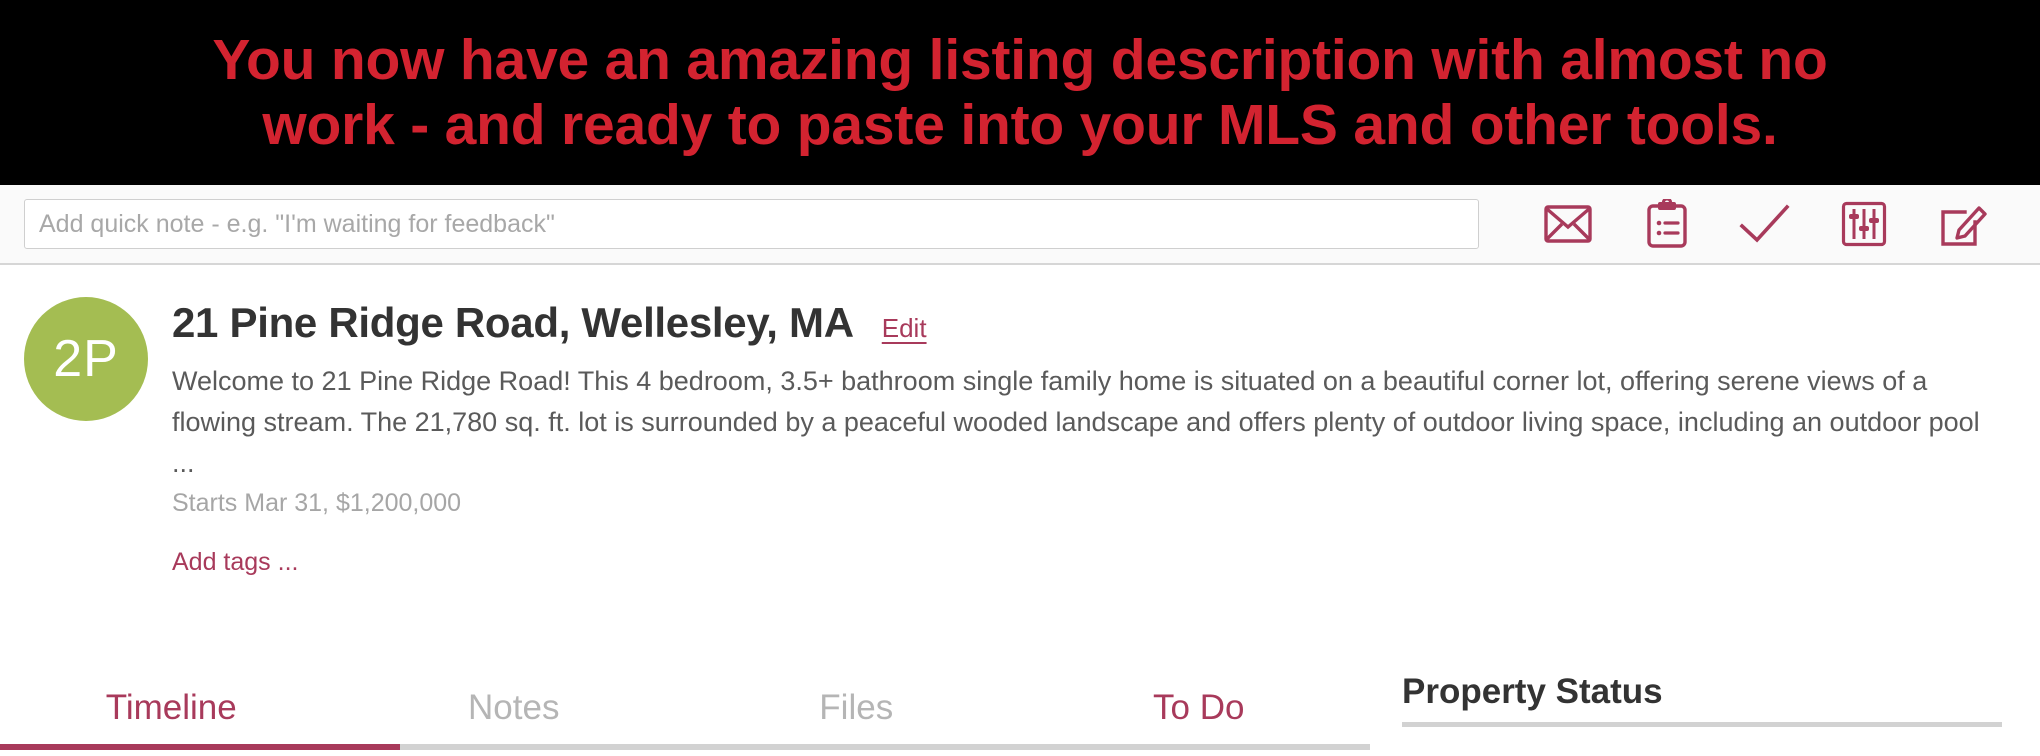  I want to click on quick-note-toolbar, so click(1020, 225).